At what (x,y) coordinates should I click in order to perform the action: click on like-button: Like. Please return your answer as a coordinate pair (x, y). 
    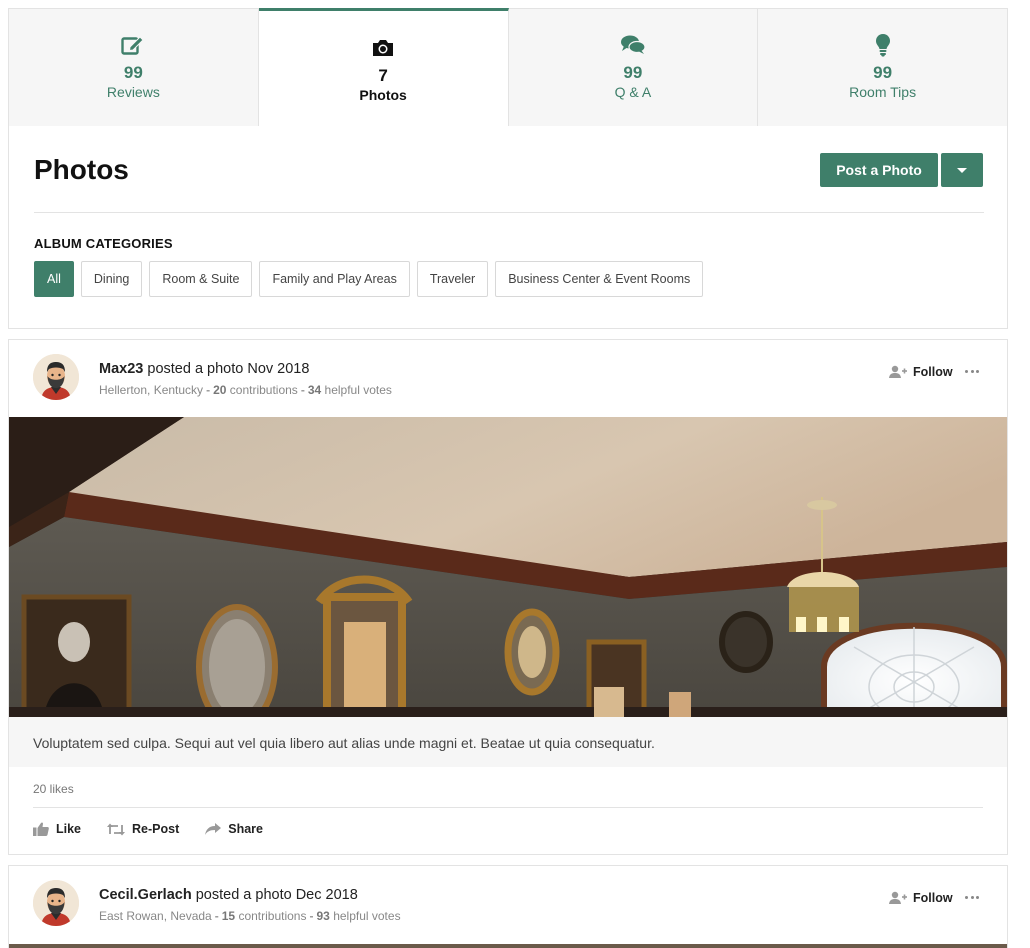
    Looking at the image, I should click on (57, 829).